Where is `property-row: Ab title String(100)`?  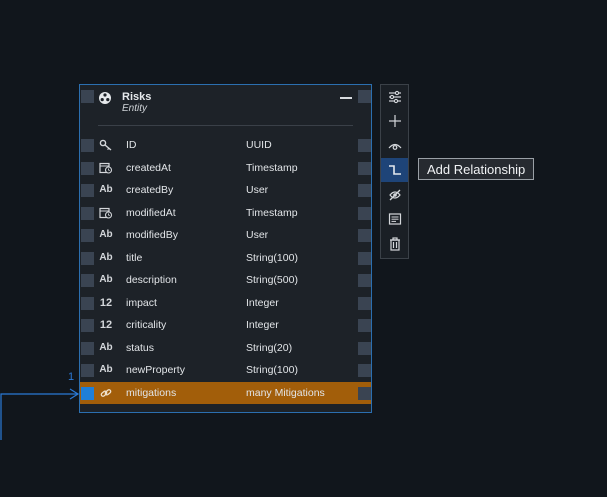 property-row: Ab title String(100) is located at coordinates (225, 258).